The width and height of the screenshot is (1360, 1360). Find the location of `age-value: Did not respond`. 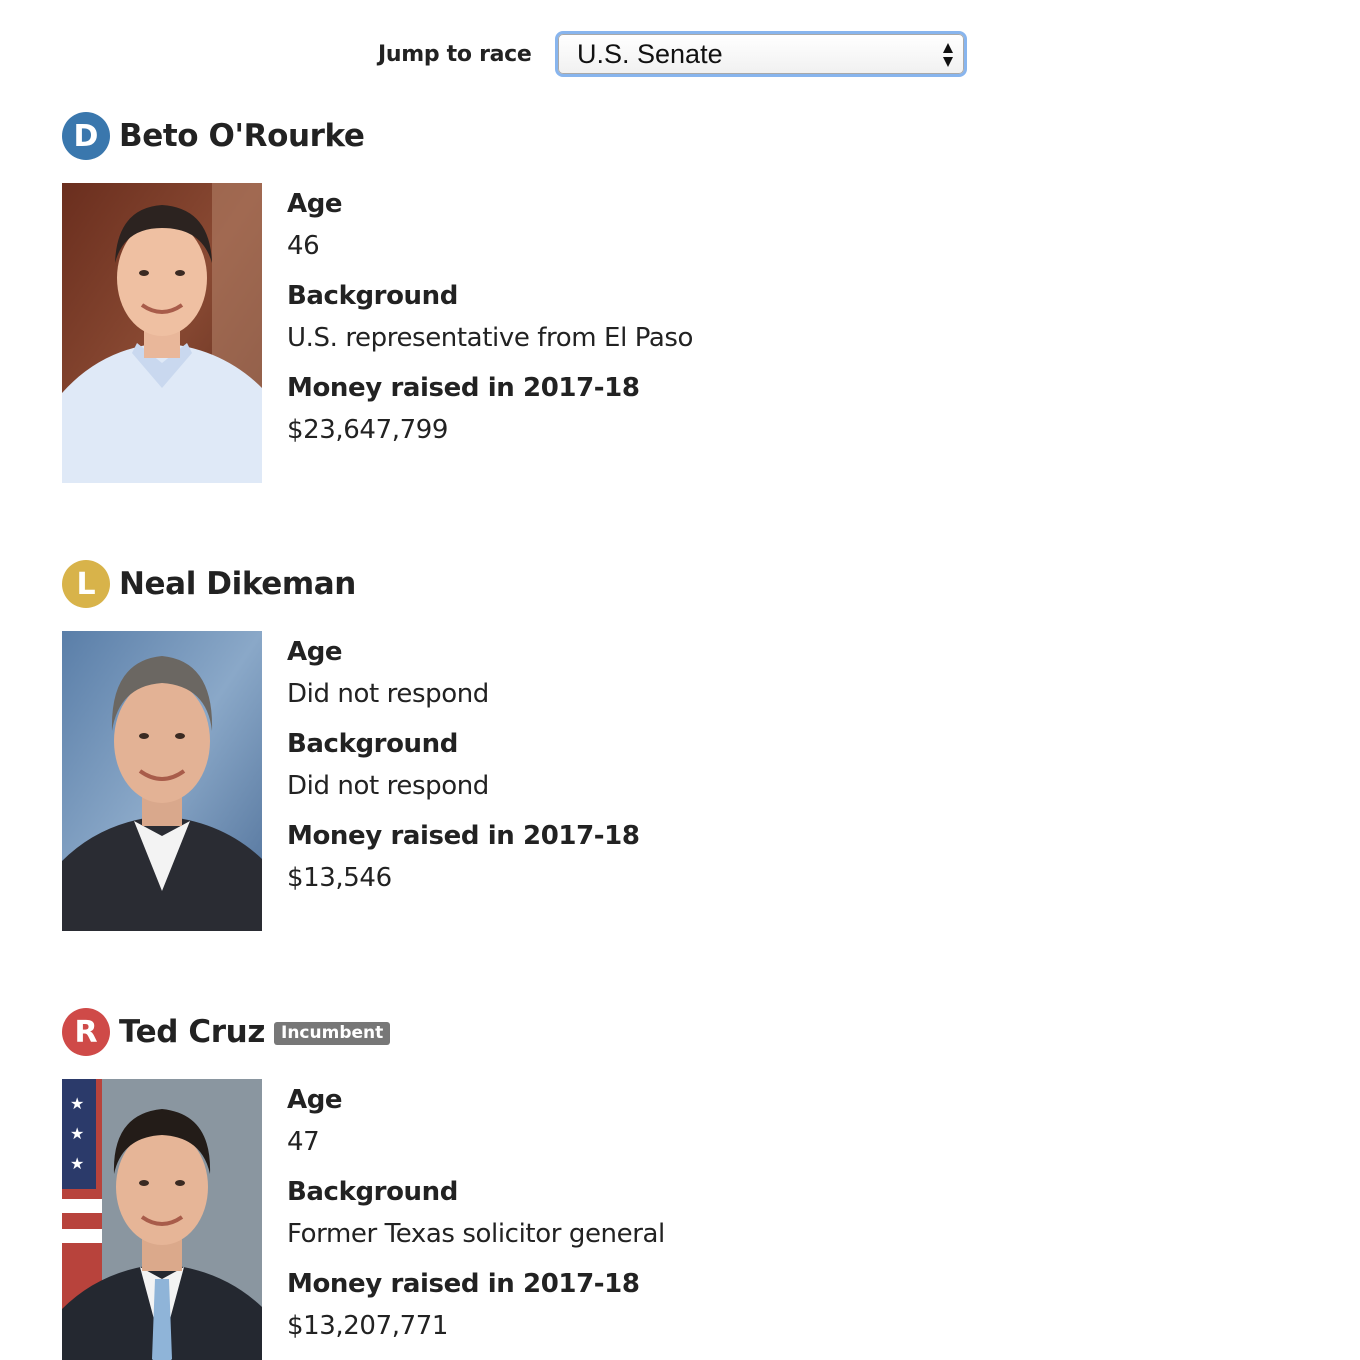

age-value: Did not respond is located at coordinates (388, 694).